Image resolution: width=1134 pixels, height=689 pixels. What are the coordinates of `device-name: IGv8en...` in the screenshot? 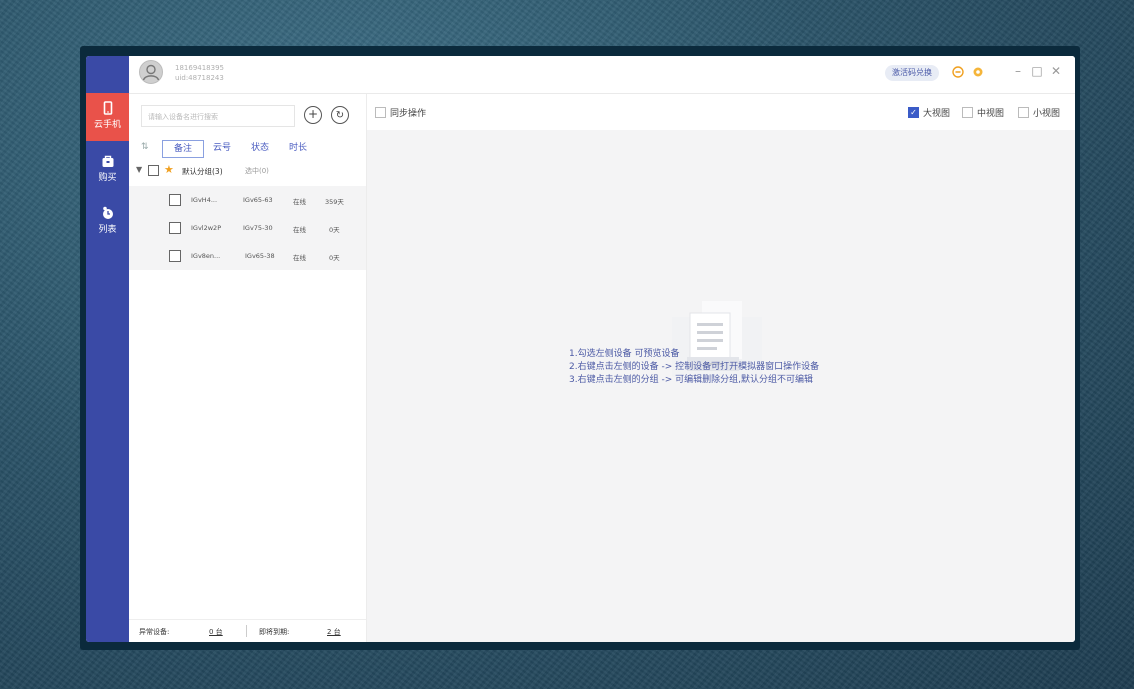 It's located at (206, 256).